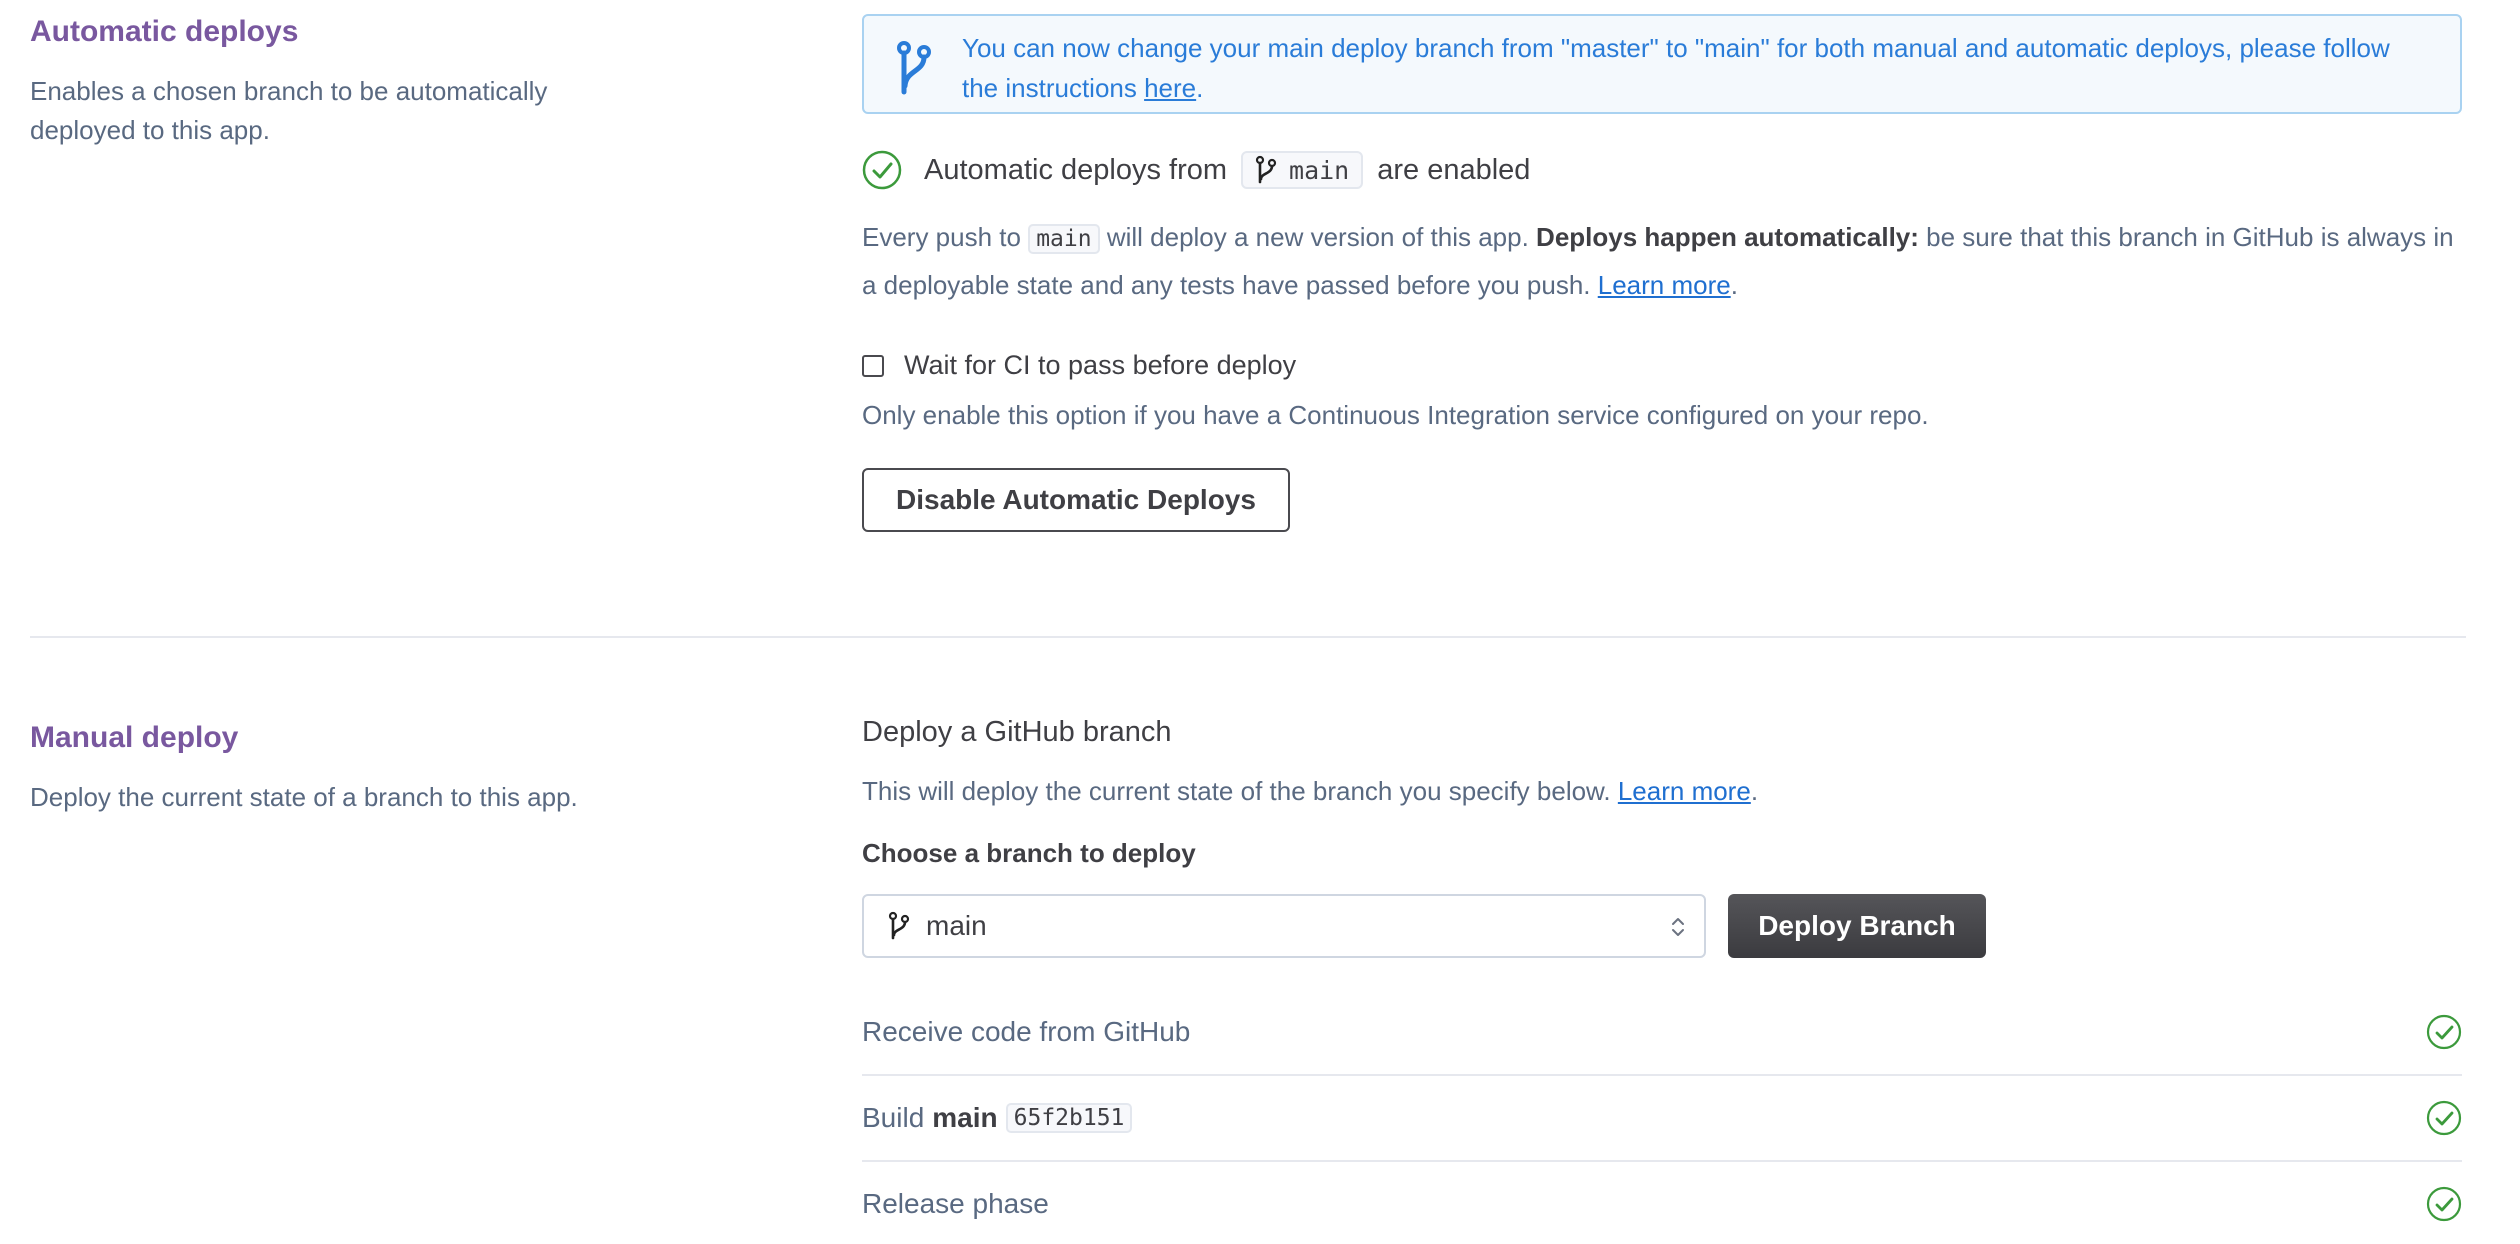 The width and height of the screenshot is (2520, 1244). Describe the element at coordinates (1662, 1203) in the screenshot. I see `step-release-phase: Release phase` at that location.